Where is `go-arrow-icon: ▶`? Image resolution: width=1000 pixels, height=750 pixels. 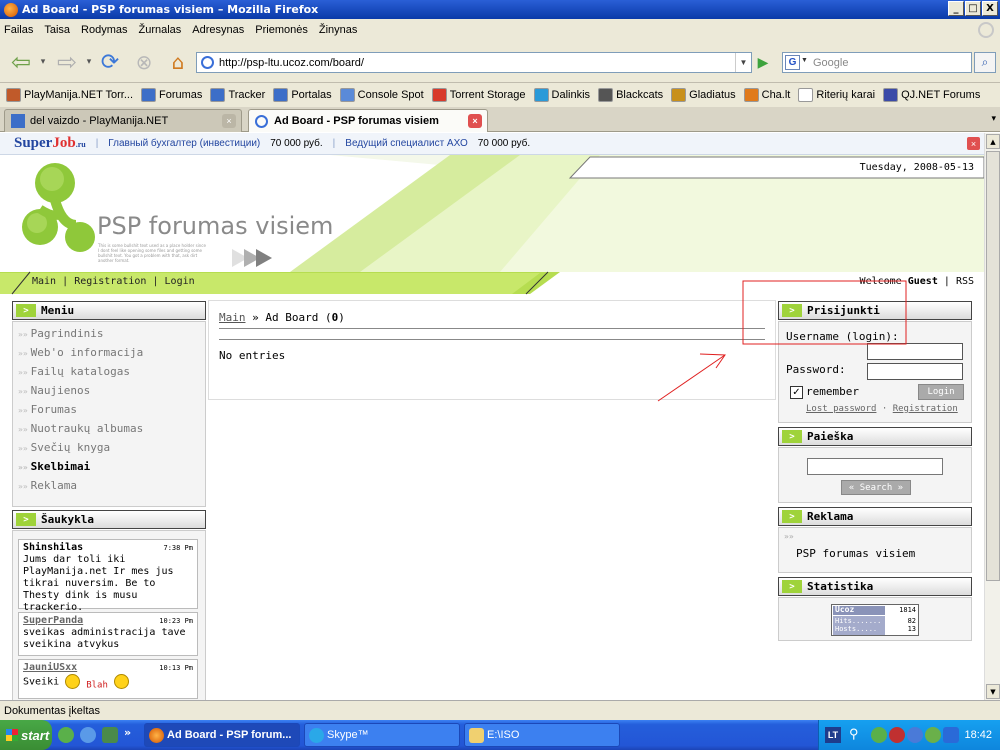
go-arrow-icon: ▶ is located at coordinates (763, 63).